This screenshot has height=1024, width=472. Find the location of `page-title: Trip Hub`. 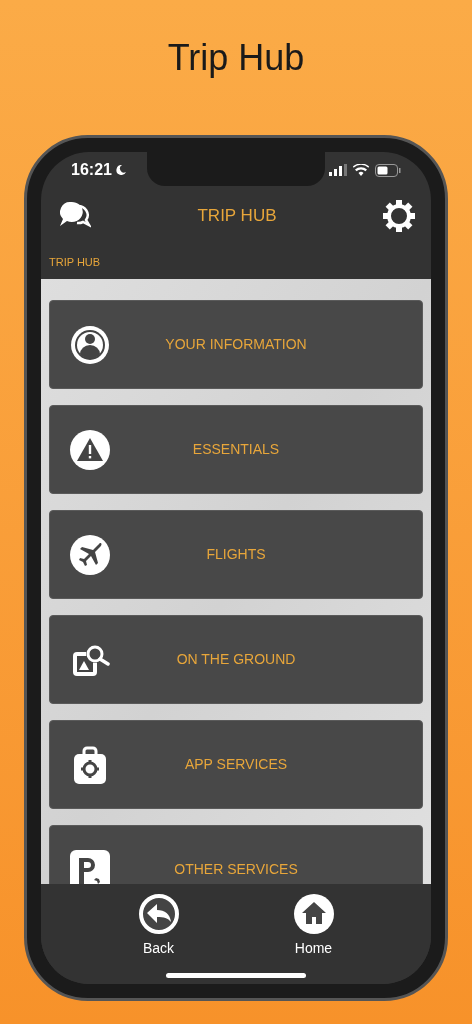

page-title: Trip Hub is located at coordinates (236, 58).